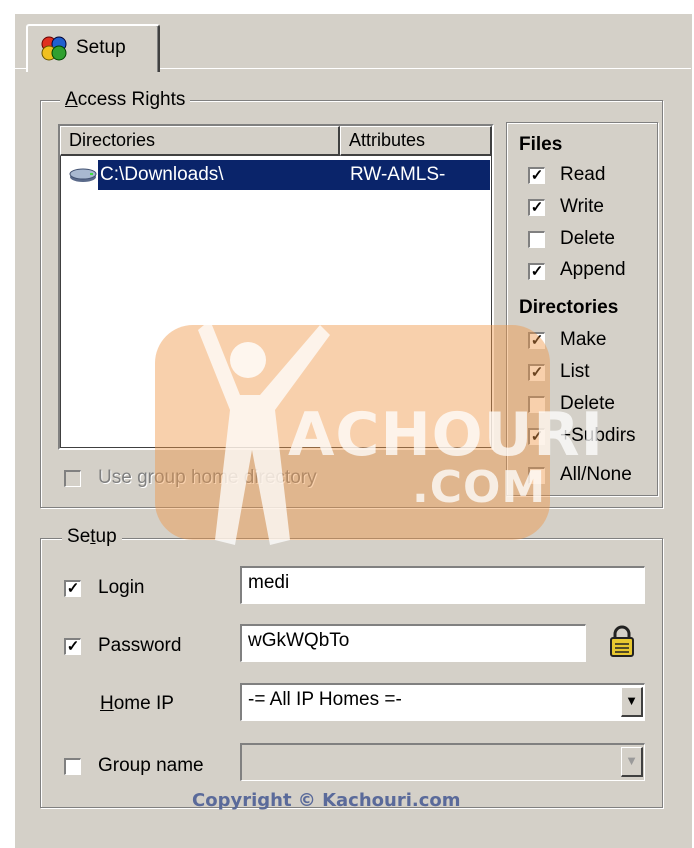  I want to click on home-ip-value: -= All IP Homes =-, so click(325, 699).